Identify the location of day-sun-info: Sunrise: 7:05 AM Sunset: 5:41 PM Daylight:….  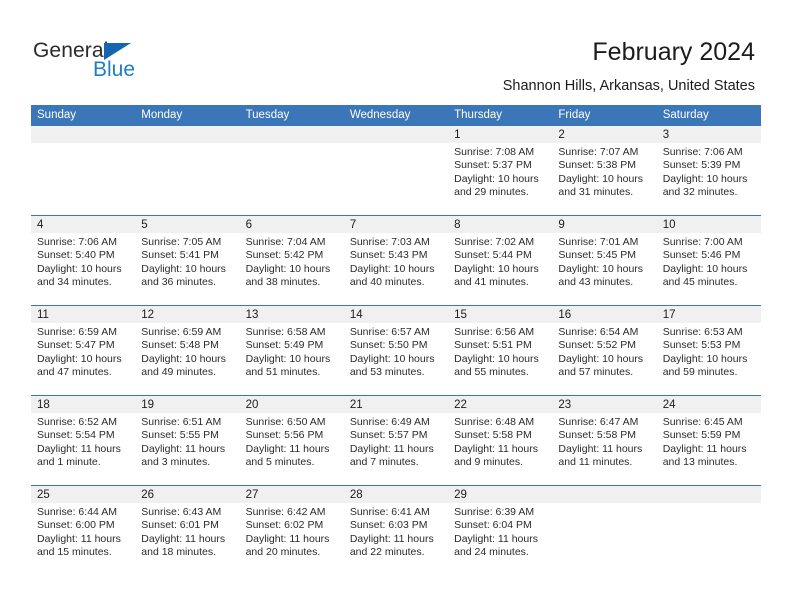
(187, 261).